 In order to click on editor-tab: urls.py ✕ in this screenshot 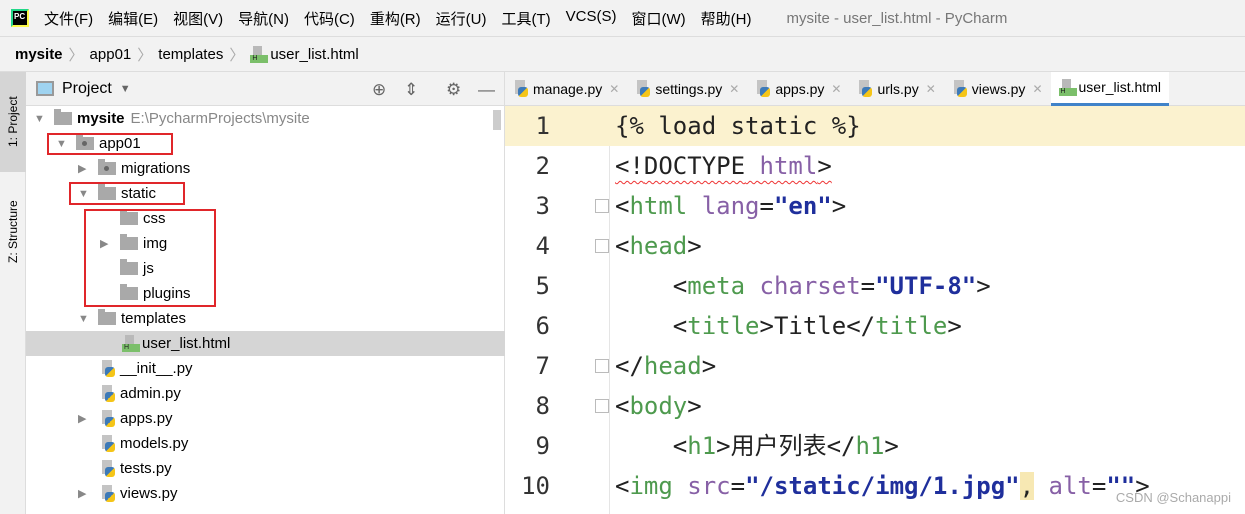, I will do `click(896, 89)`.